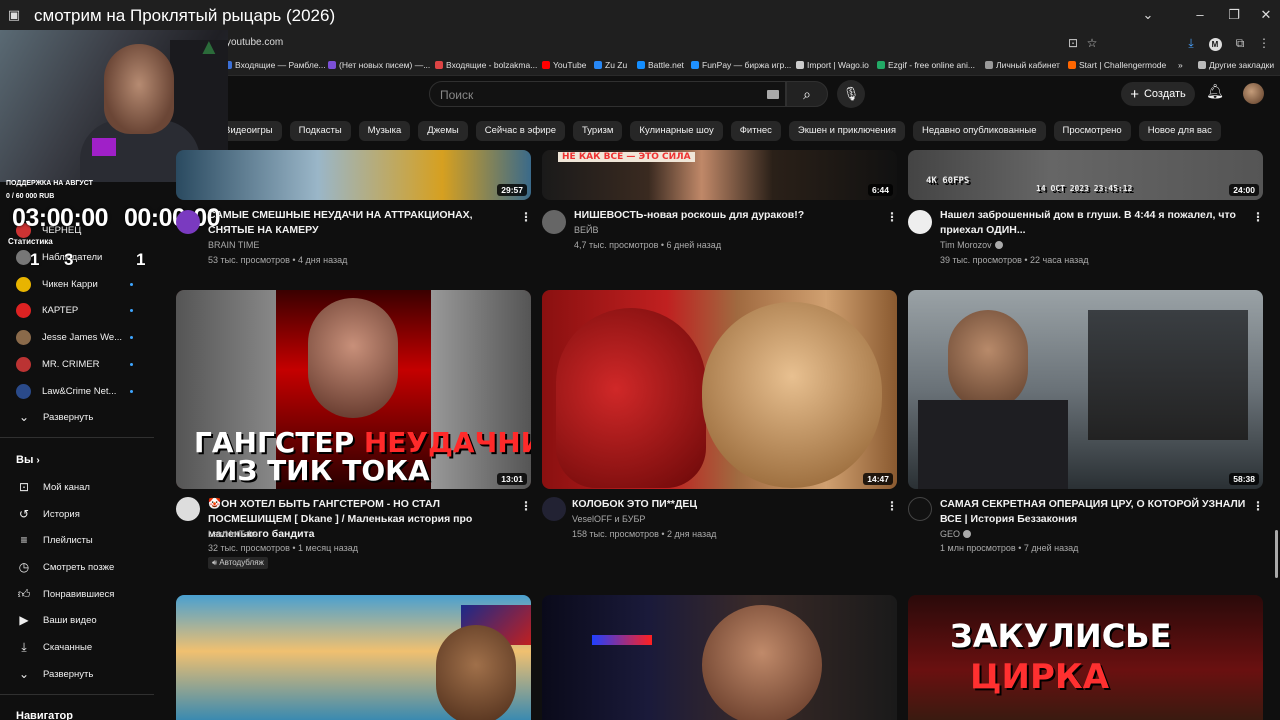 The image size is (1280, 720). What do you see at coordinates (851, 94) in the screenshot?
I see `voice-search-button: 🎙` at bounding box center [851, 94].